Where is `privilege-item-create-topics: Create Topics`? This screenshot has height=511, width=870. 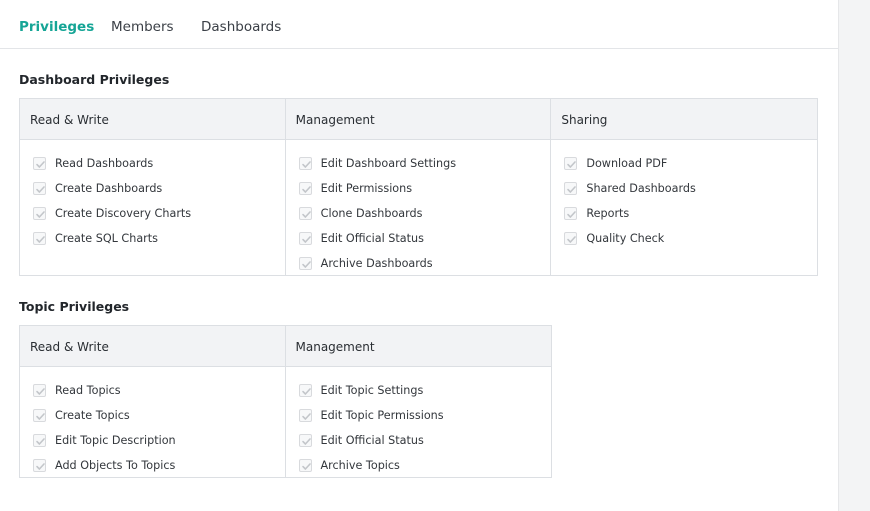 privilege-item-create-topics: Create Topics is located at coordinates (152, 415).